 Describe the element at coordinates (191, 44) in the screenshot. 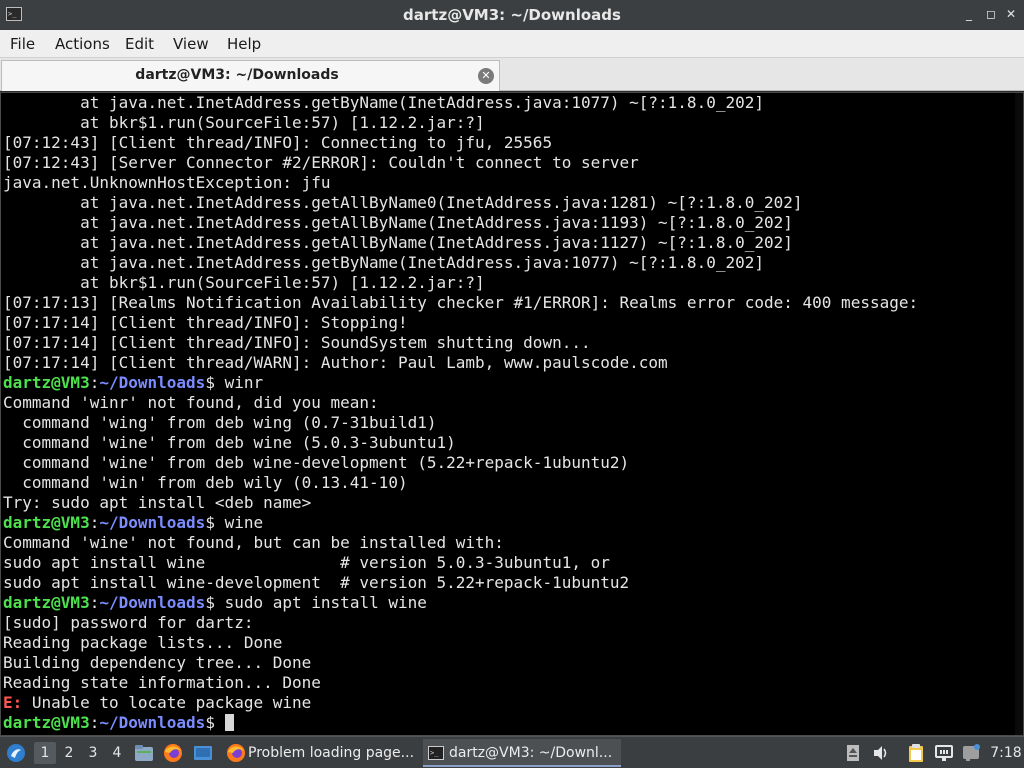

I see `menu-view: View` at that location.